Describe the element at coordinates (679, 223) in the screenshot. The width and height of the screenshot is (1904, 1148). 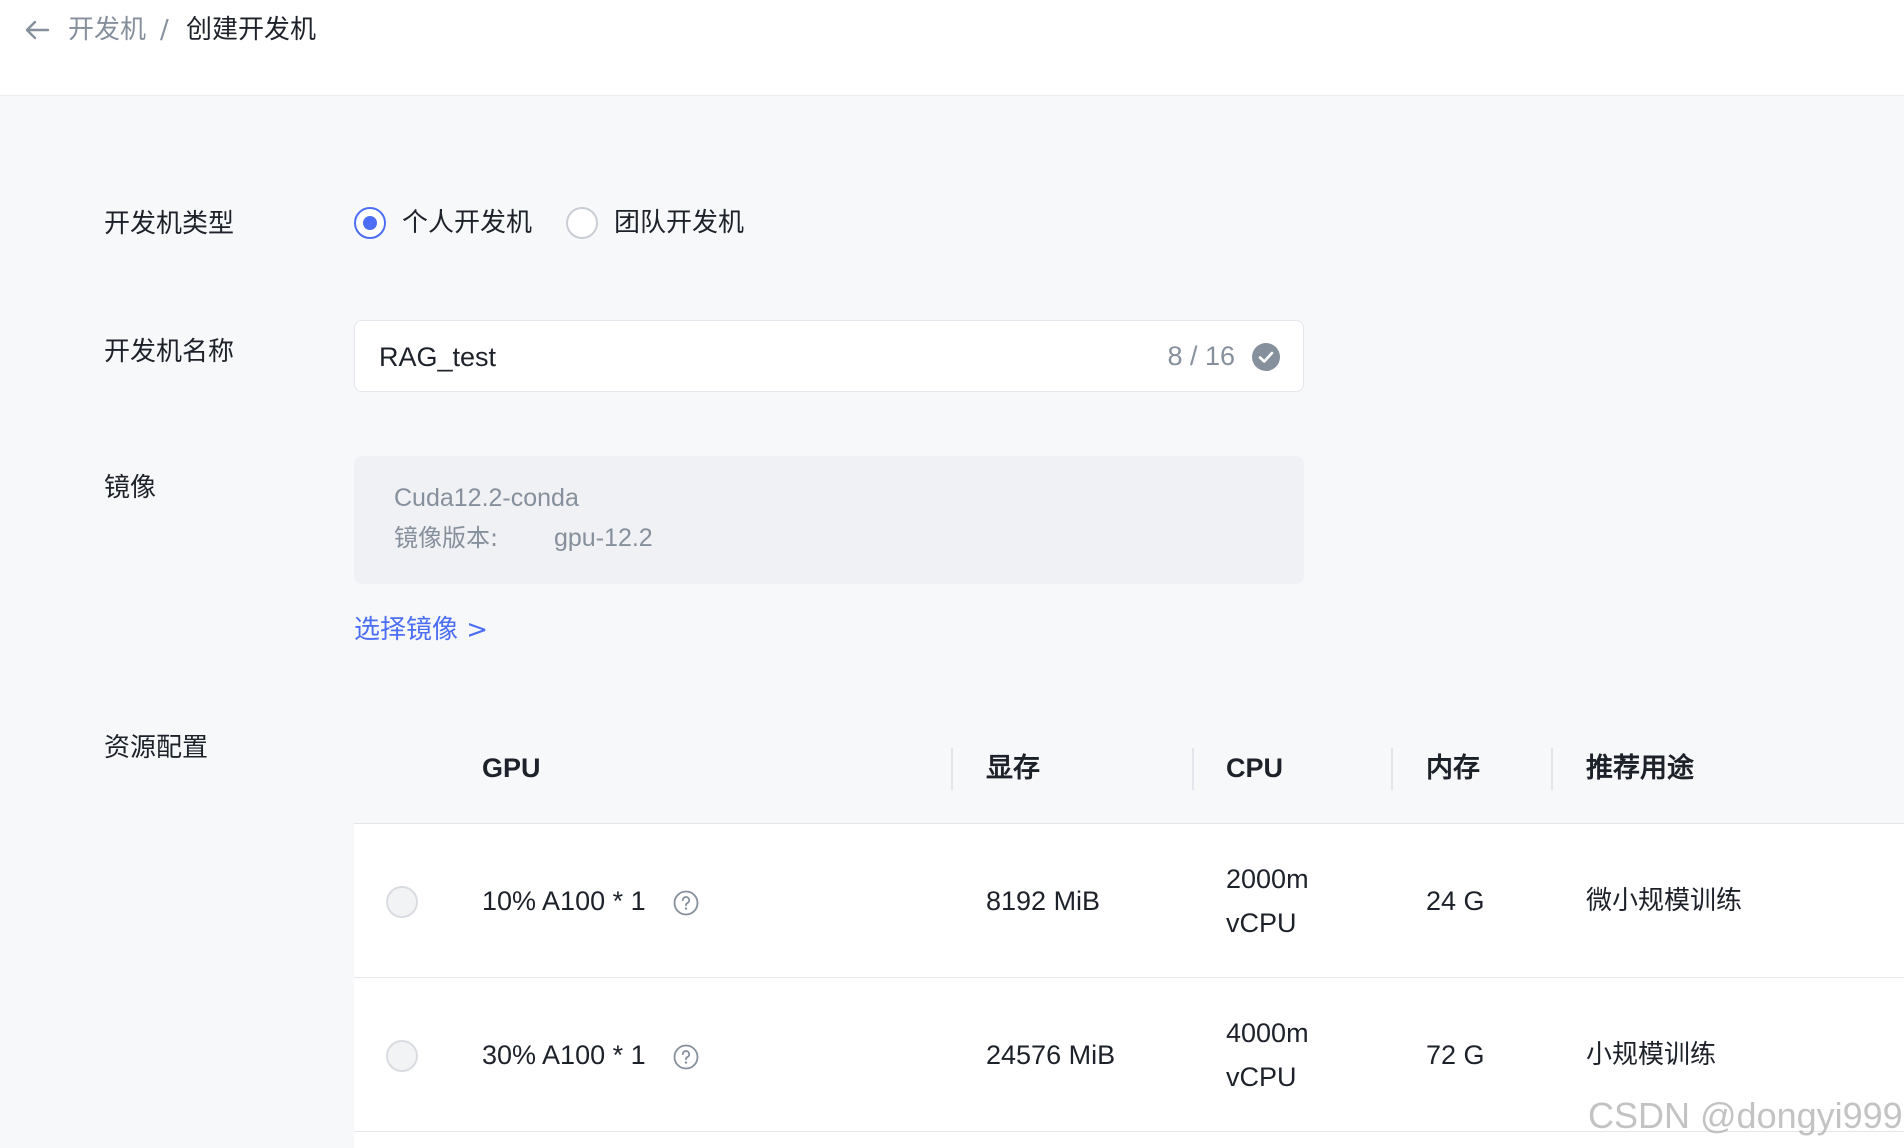
I see `radio-team-label: 团队开发机` at that location.